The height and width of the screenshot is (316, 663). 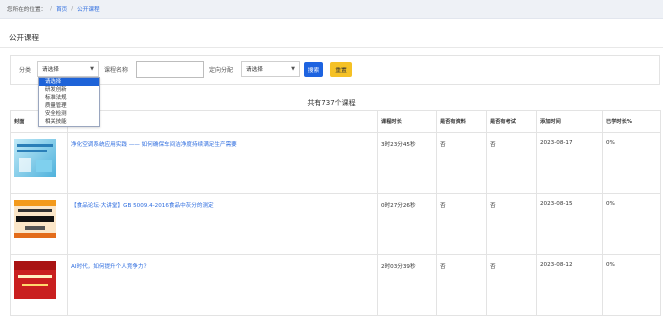 What do you see at coordinates (407, 285) in the screenshot?
I see `duration-cell: 2时03分39秒` at bounding box center [407, 285].